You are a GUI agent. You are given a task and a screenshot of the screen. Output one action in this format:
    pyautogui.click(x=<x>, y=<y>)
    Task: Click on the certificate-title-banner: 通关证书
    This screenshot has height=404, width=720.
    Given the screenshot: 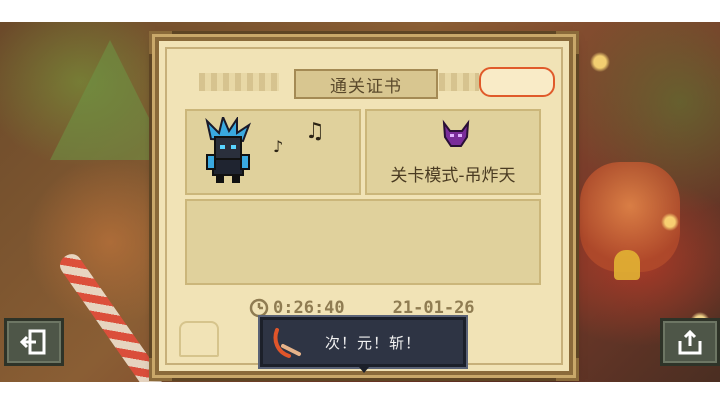 What is the action you would take?
    pyautogui.click(x=366, y=84)
    